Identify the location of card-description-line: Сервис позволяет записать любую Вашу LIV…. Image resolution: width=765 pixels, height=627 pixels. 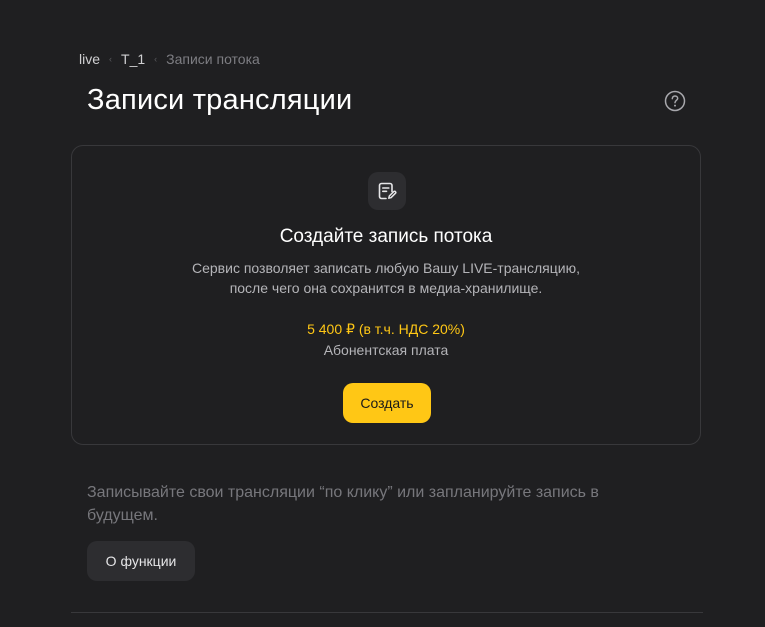
(386, 268).